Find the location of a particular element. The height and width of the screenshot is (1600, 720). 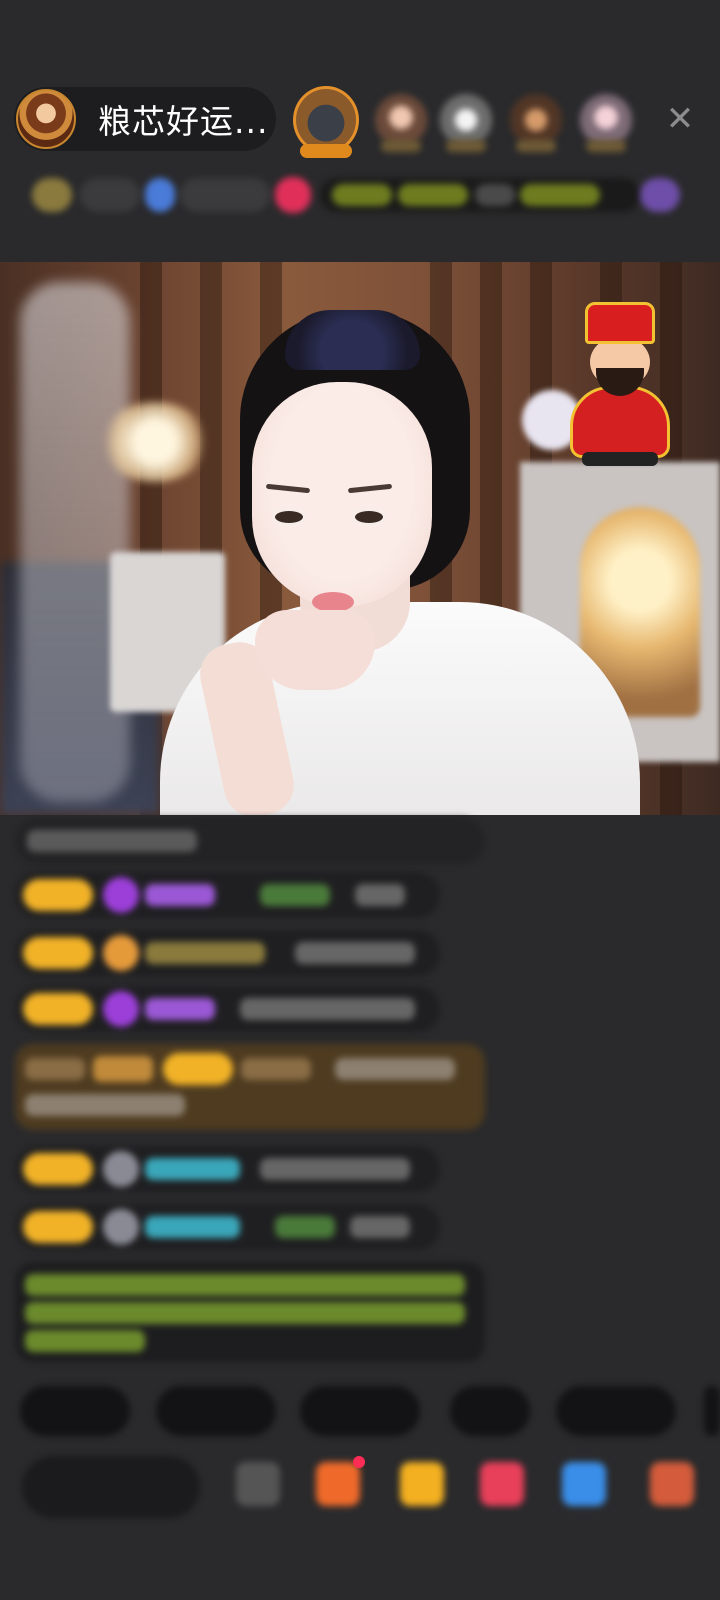

gift-badge-icon is located at coordinates (660, 195).